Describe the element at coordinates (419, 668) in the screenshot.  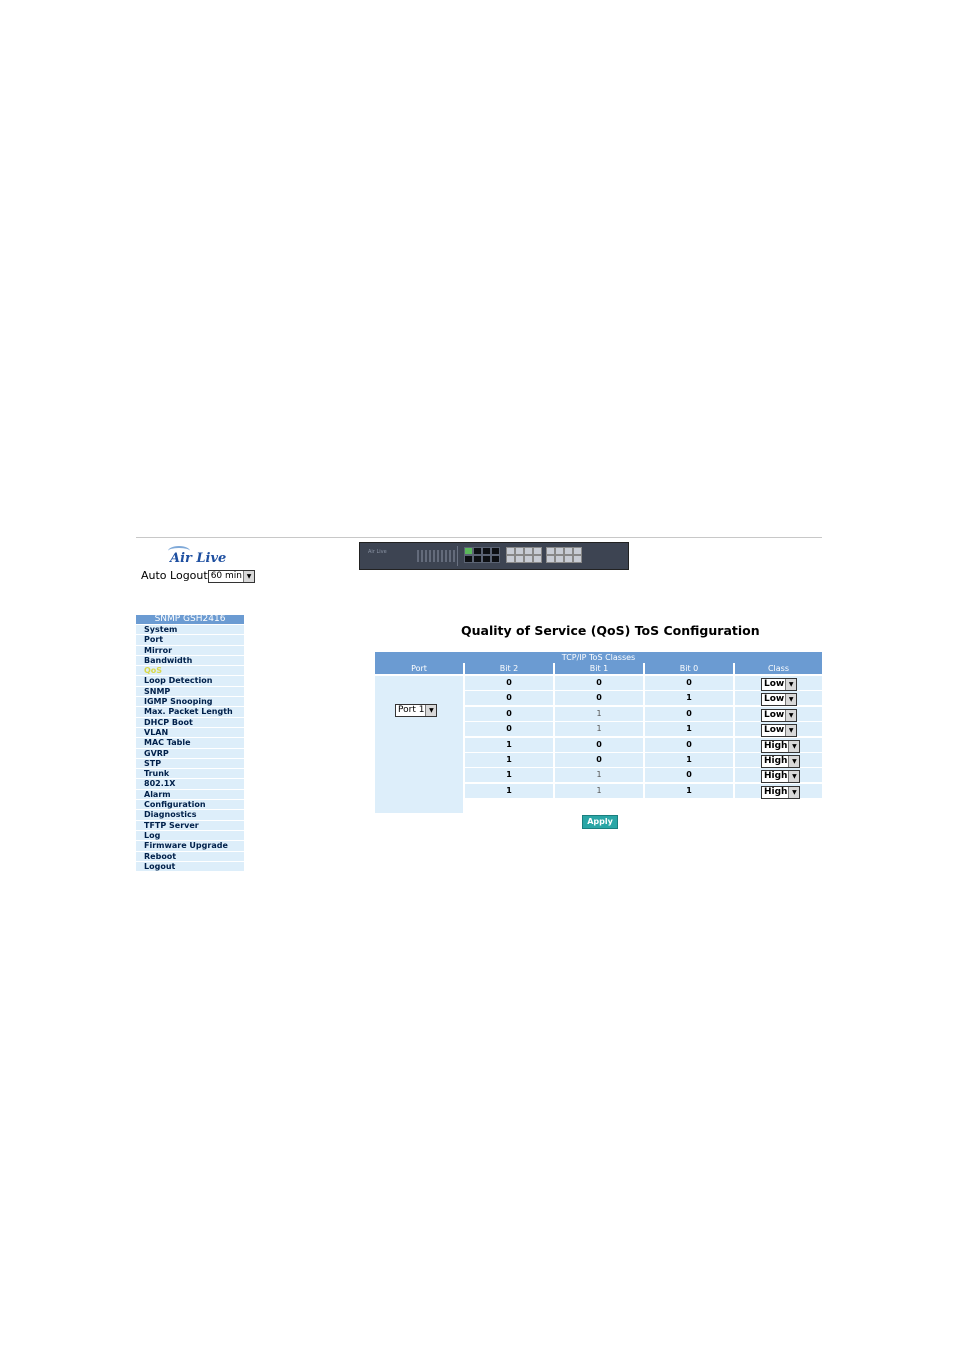
I see `column-header-port: Port` at that location.